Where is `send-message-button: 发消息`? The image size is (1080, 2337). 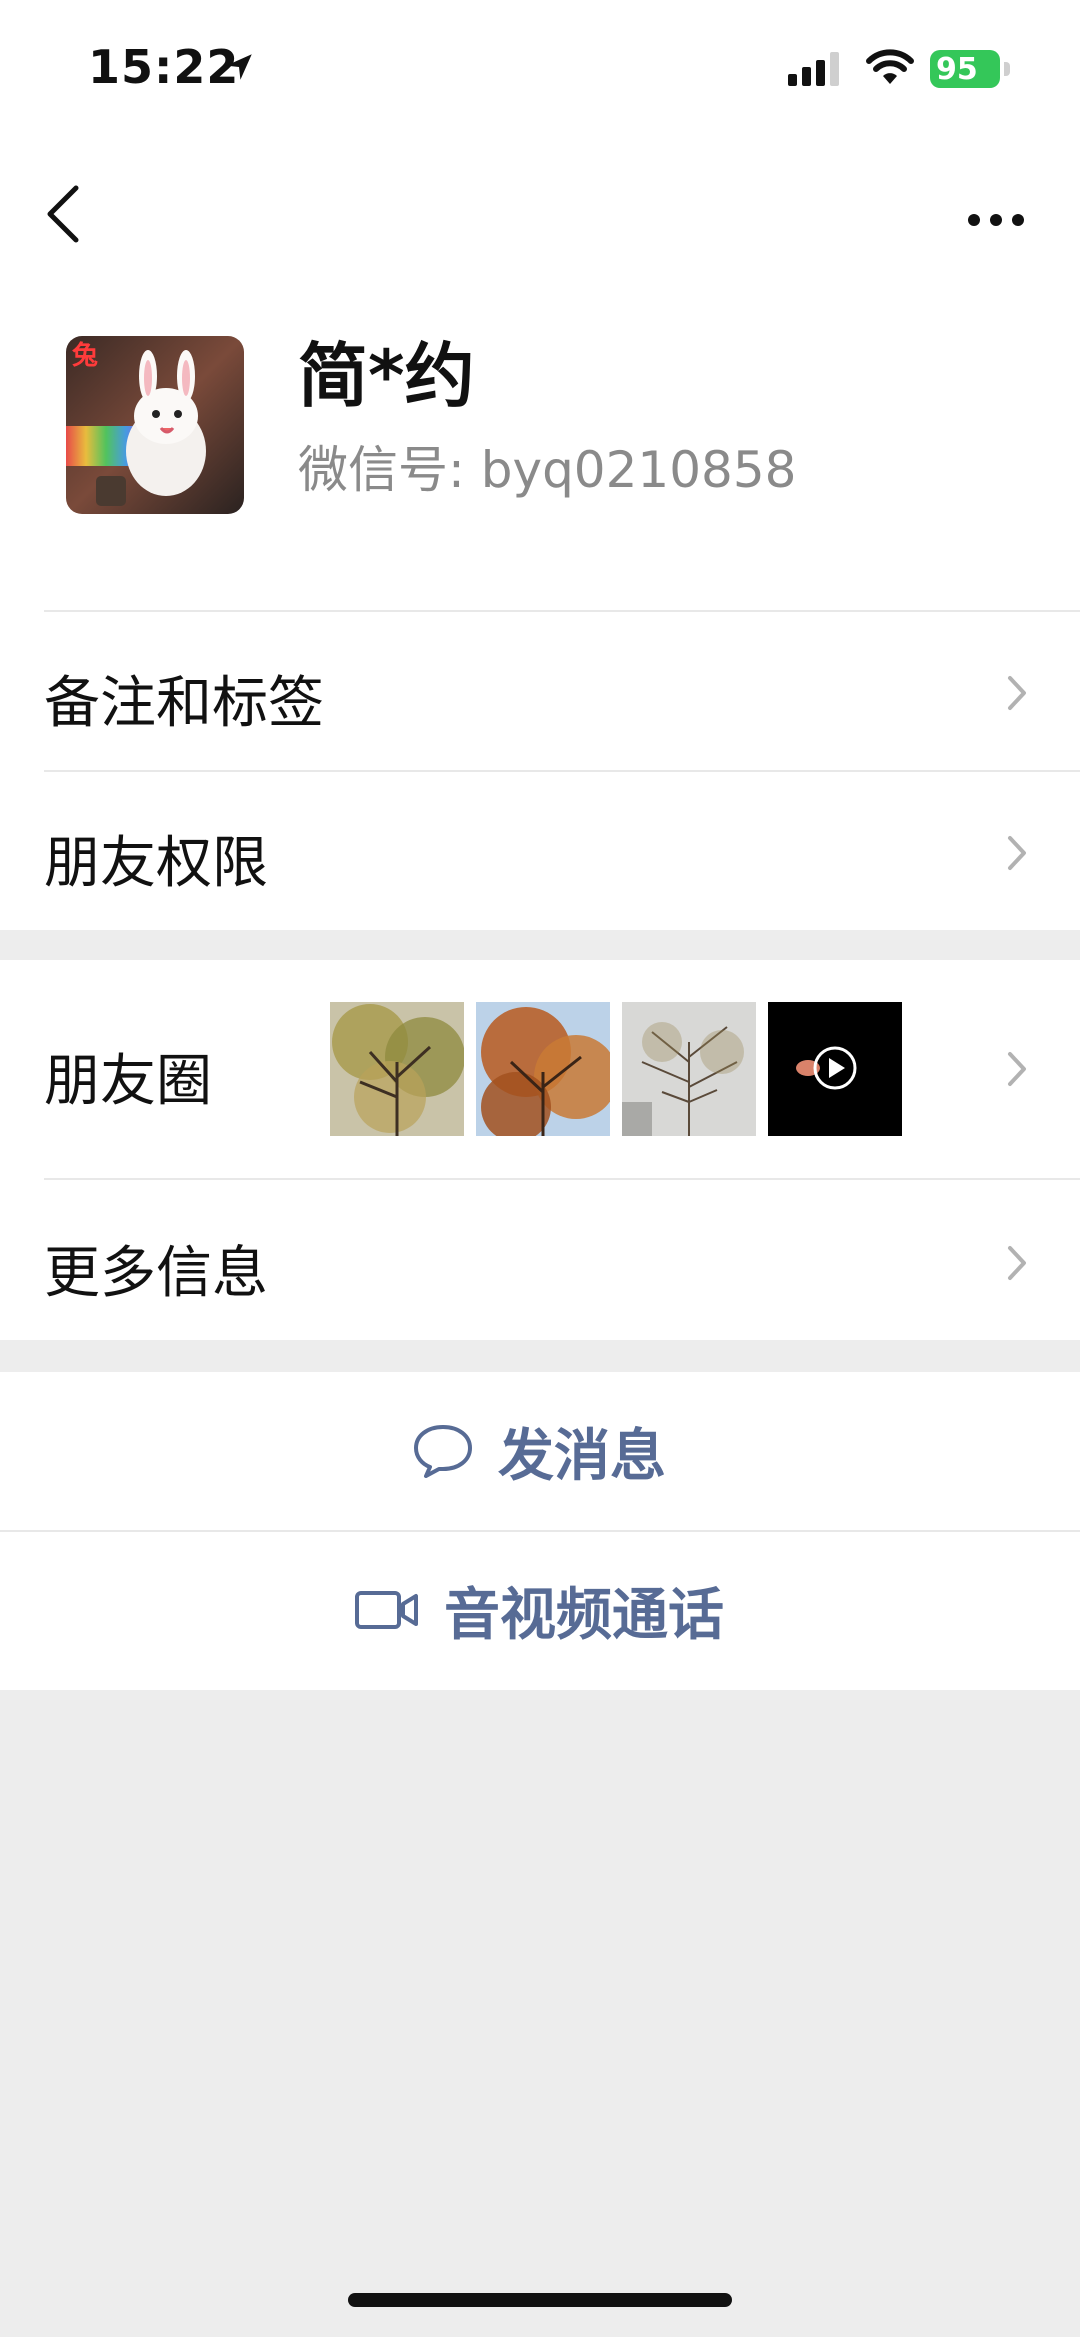
send-message-button: 发消息 is located at coordinates (540, 1451).